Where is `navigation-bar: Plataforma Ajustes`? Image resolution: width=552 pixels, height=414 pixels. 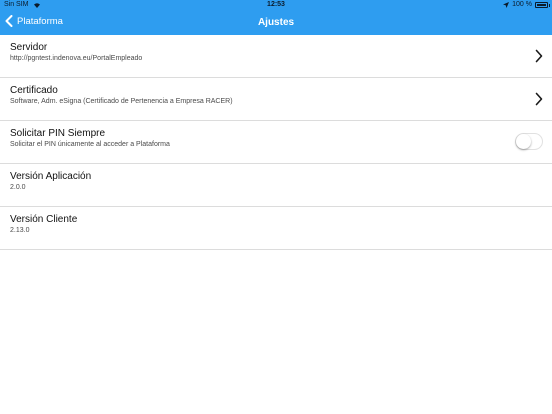
navigation-bar: Plataforma Ajustes is located at coordinates (276, 23).